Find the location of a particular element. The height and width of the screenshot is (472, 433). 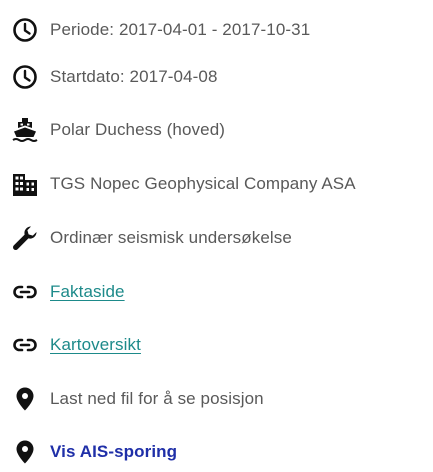

start-date-row: Startdato: 2017-04-08 is located at coordinates (114, 77).